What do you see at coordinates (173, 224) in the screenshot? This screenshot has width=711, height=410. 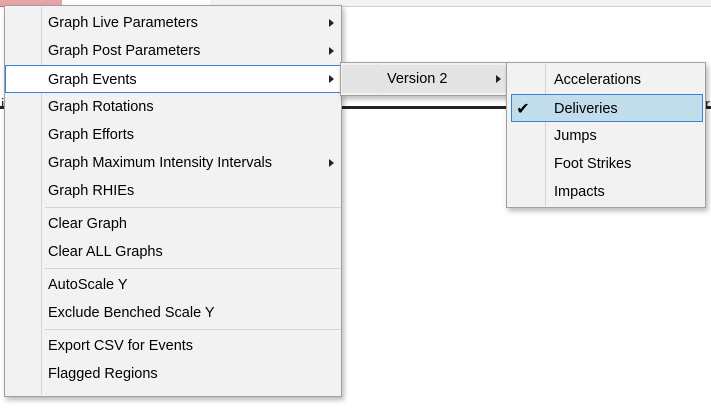 I see `menu-item-clear-graph: Clear Graph` at bounding box center [173, 224].